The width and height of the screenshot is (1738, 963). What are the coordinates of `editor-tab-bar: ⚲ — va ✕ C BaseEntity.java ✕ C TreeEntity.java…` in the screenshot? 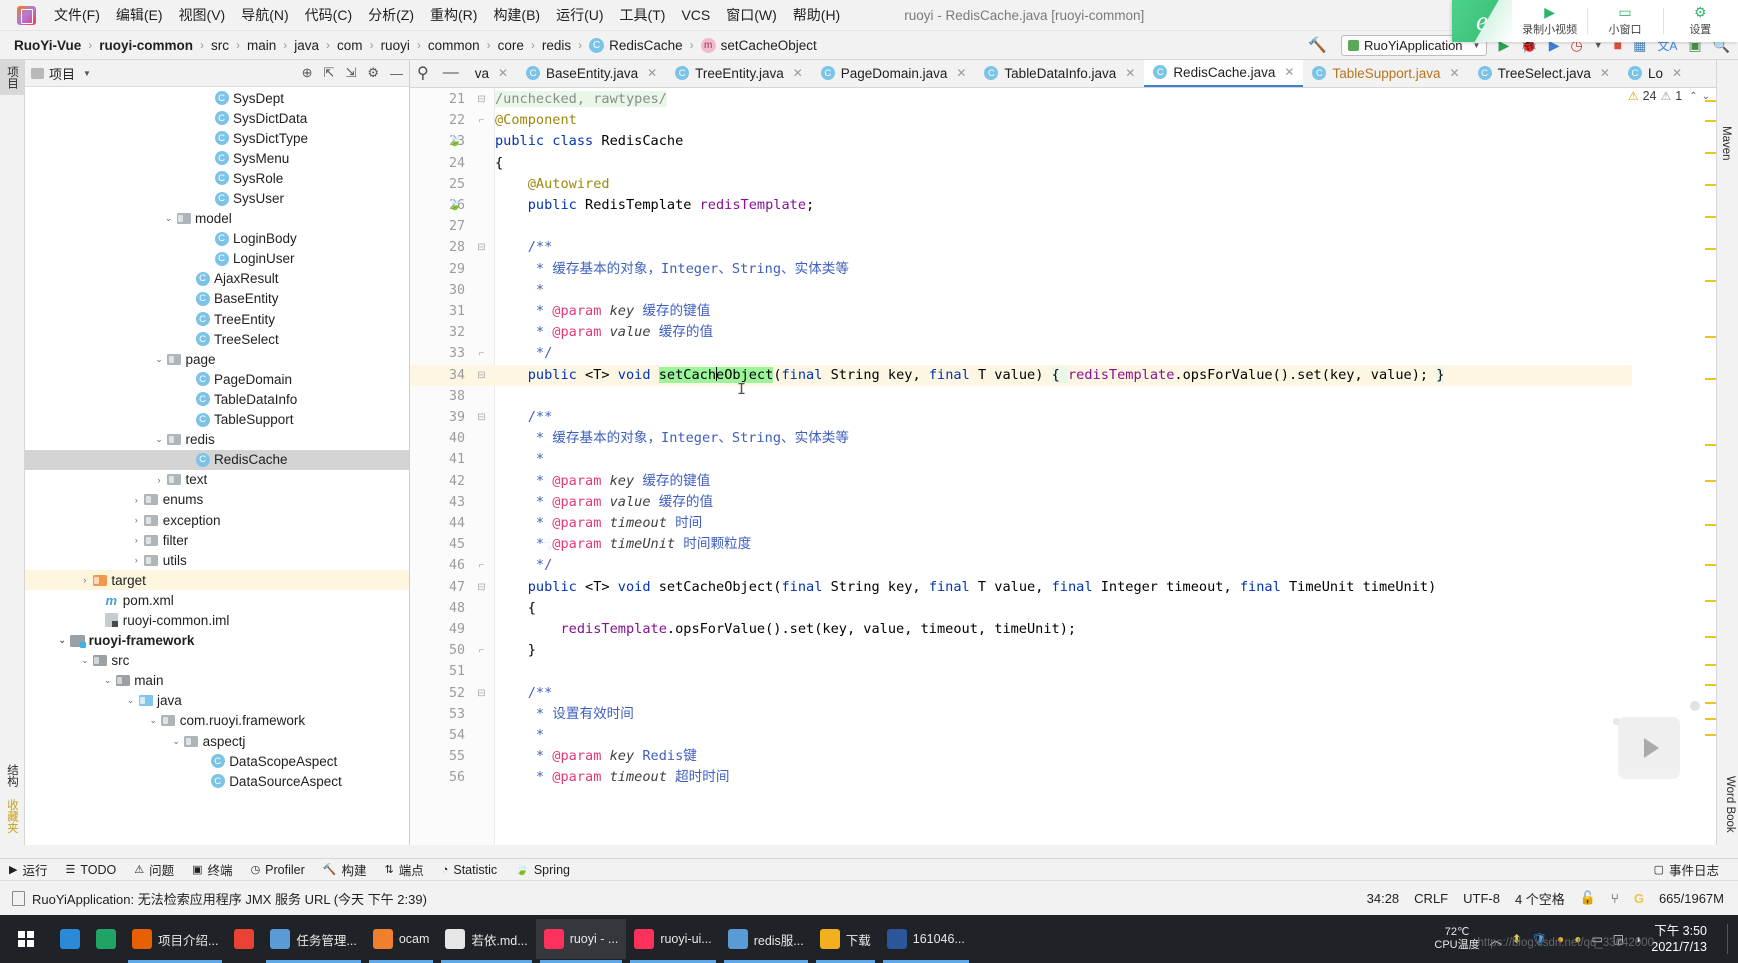 It's located at (1074, 74).